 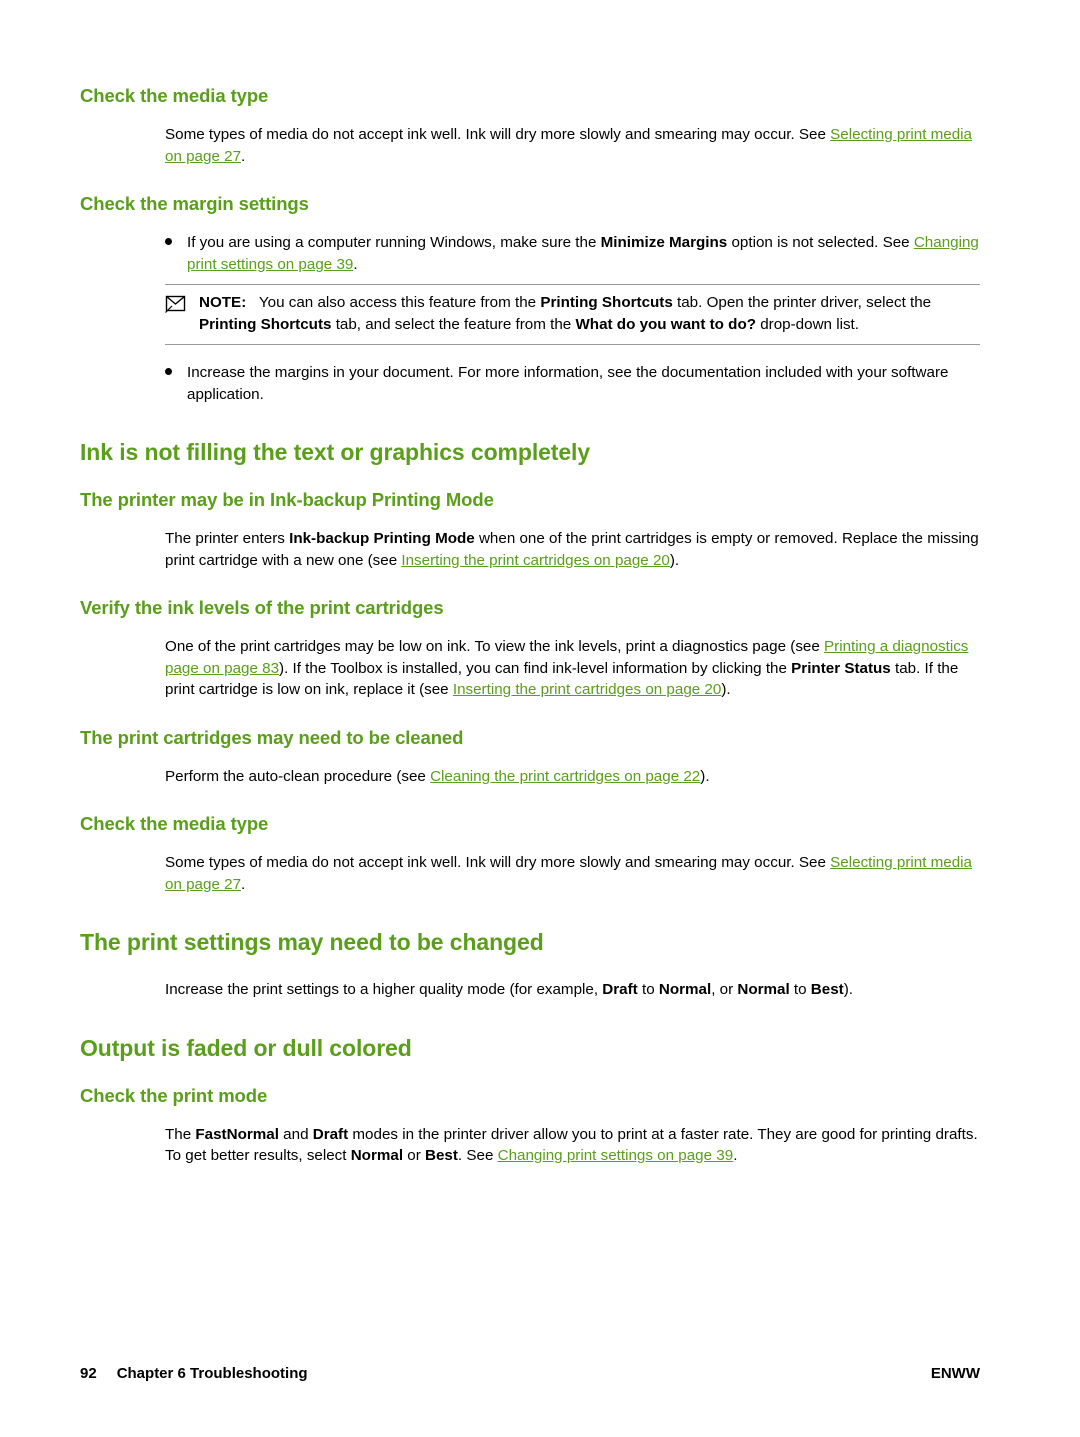 What do you see at coordinates (665, 324) in the screenshot?
I see `bold-run: What do you want to do?` at bounding box center [665, 324].